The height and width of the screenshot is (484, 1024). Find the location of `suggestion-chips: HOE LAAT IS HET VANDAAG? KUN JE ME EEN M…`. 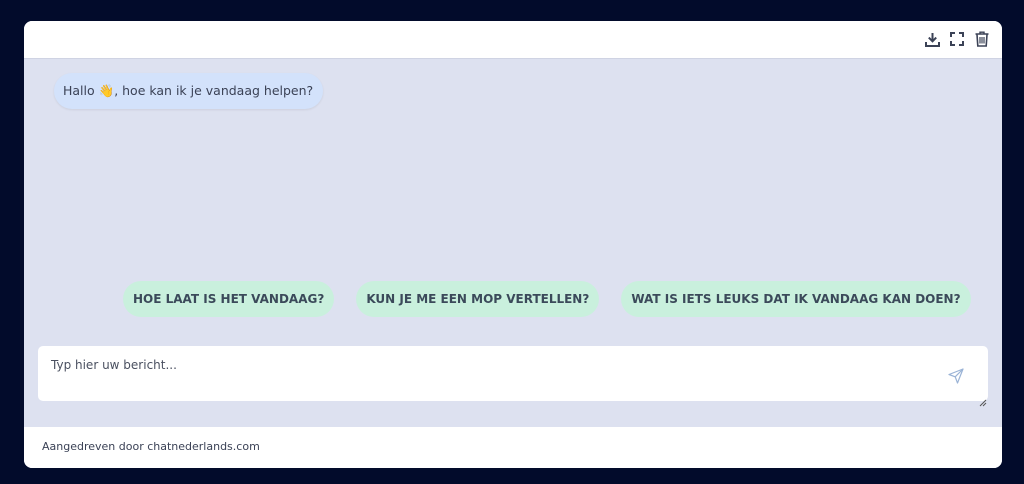

suggestion-chips: HOE LAAT IS HET VANDAAG? KUN JE ME EEN M… is located at coordinates (547, 299).